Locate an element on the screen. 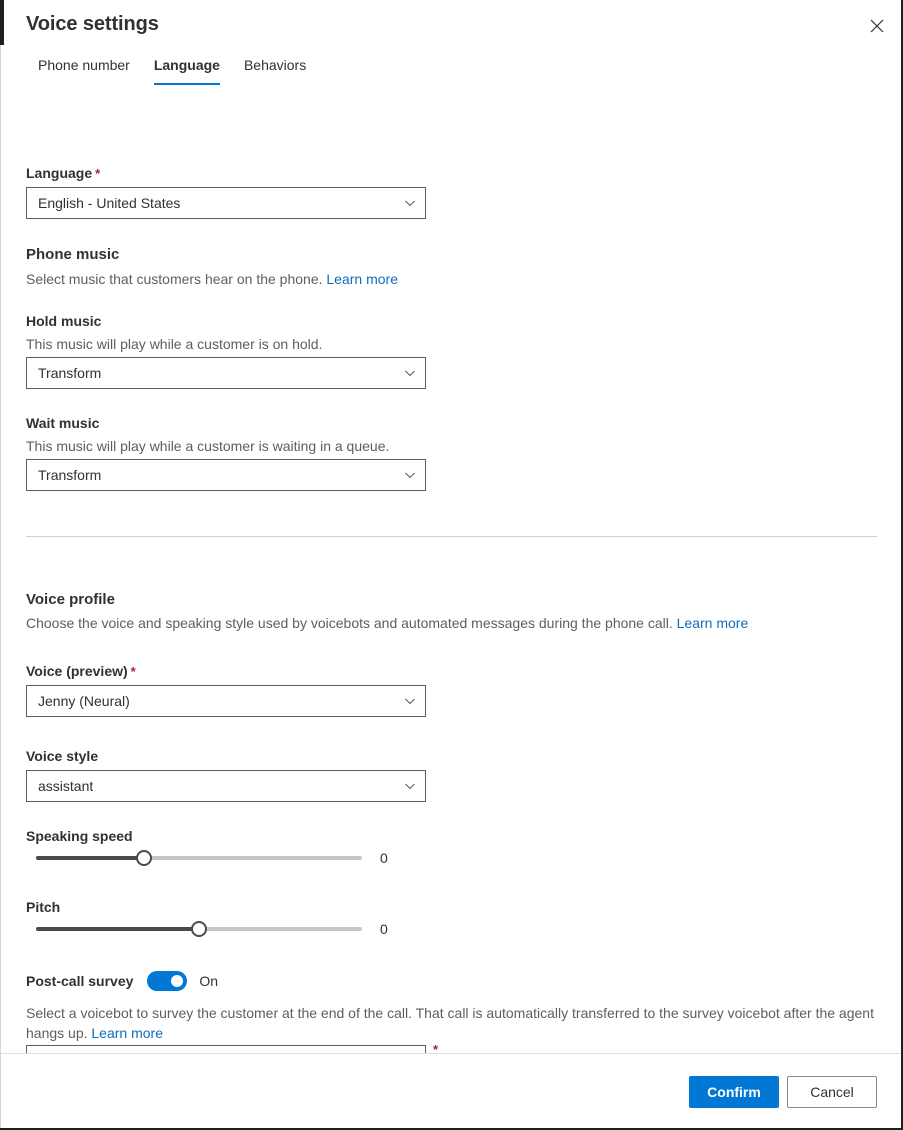  wait-music-label: Wait music is located at coordinates (63, 423).